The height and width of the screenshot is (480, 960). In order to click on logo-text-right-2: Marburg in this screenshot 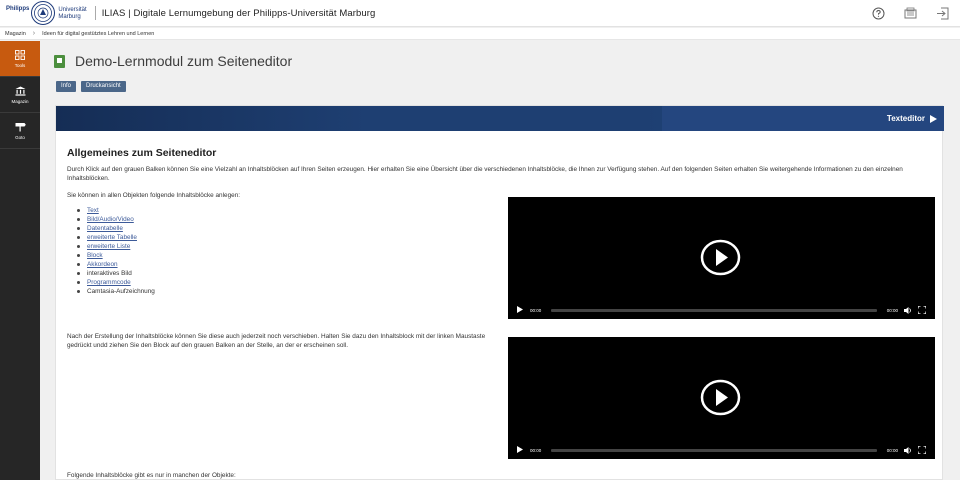, I will do `click(69, 16)`.